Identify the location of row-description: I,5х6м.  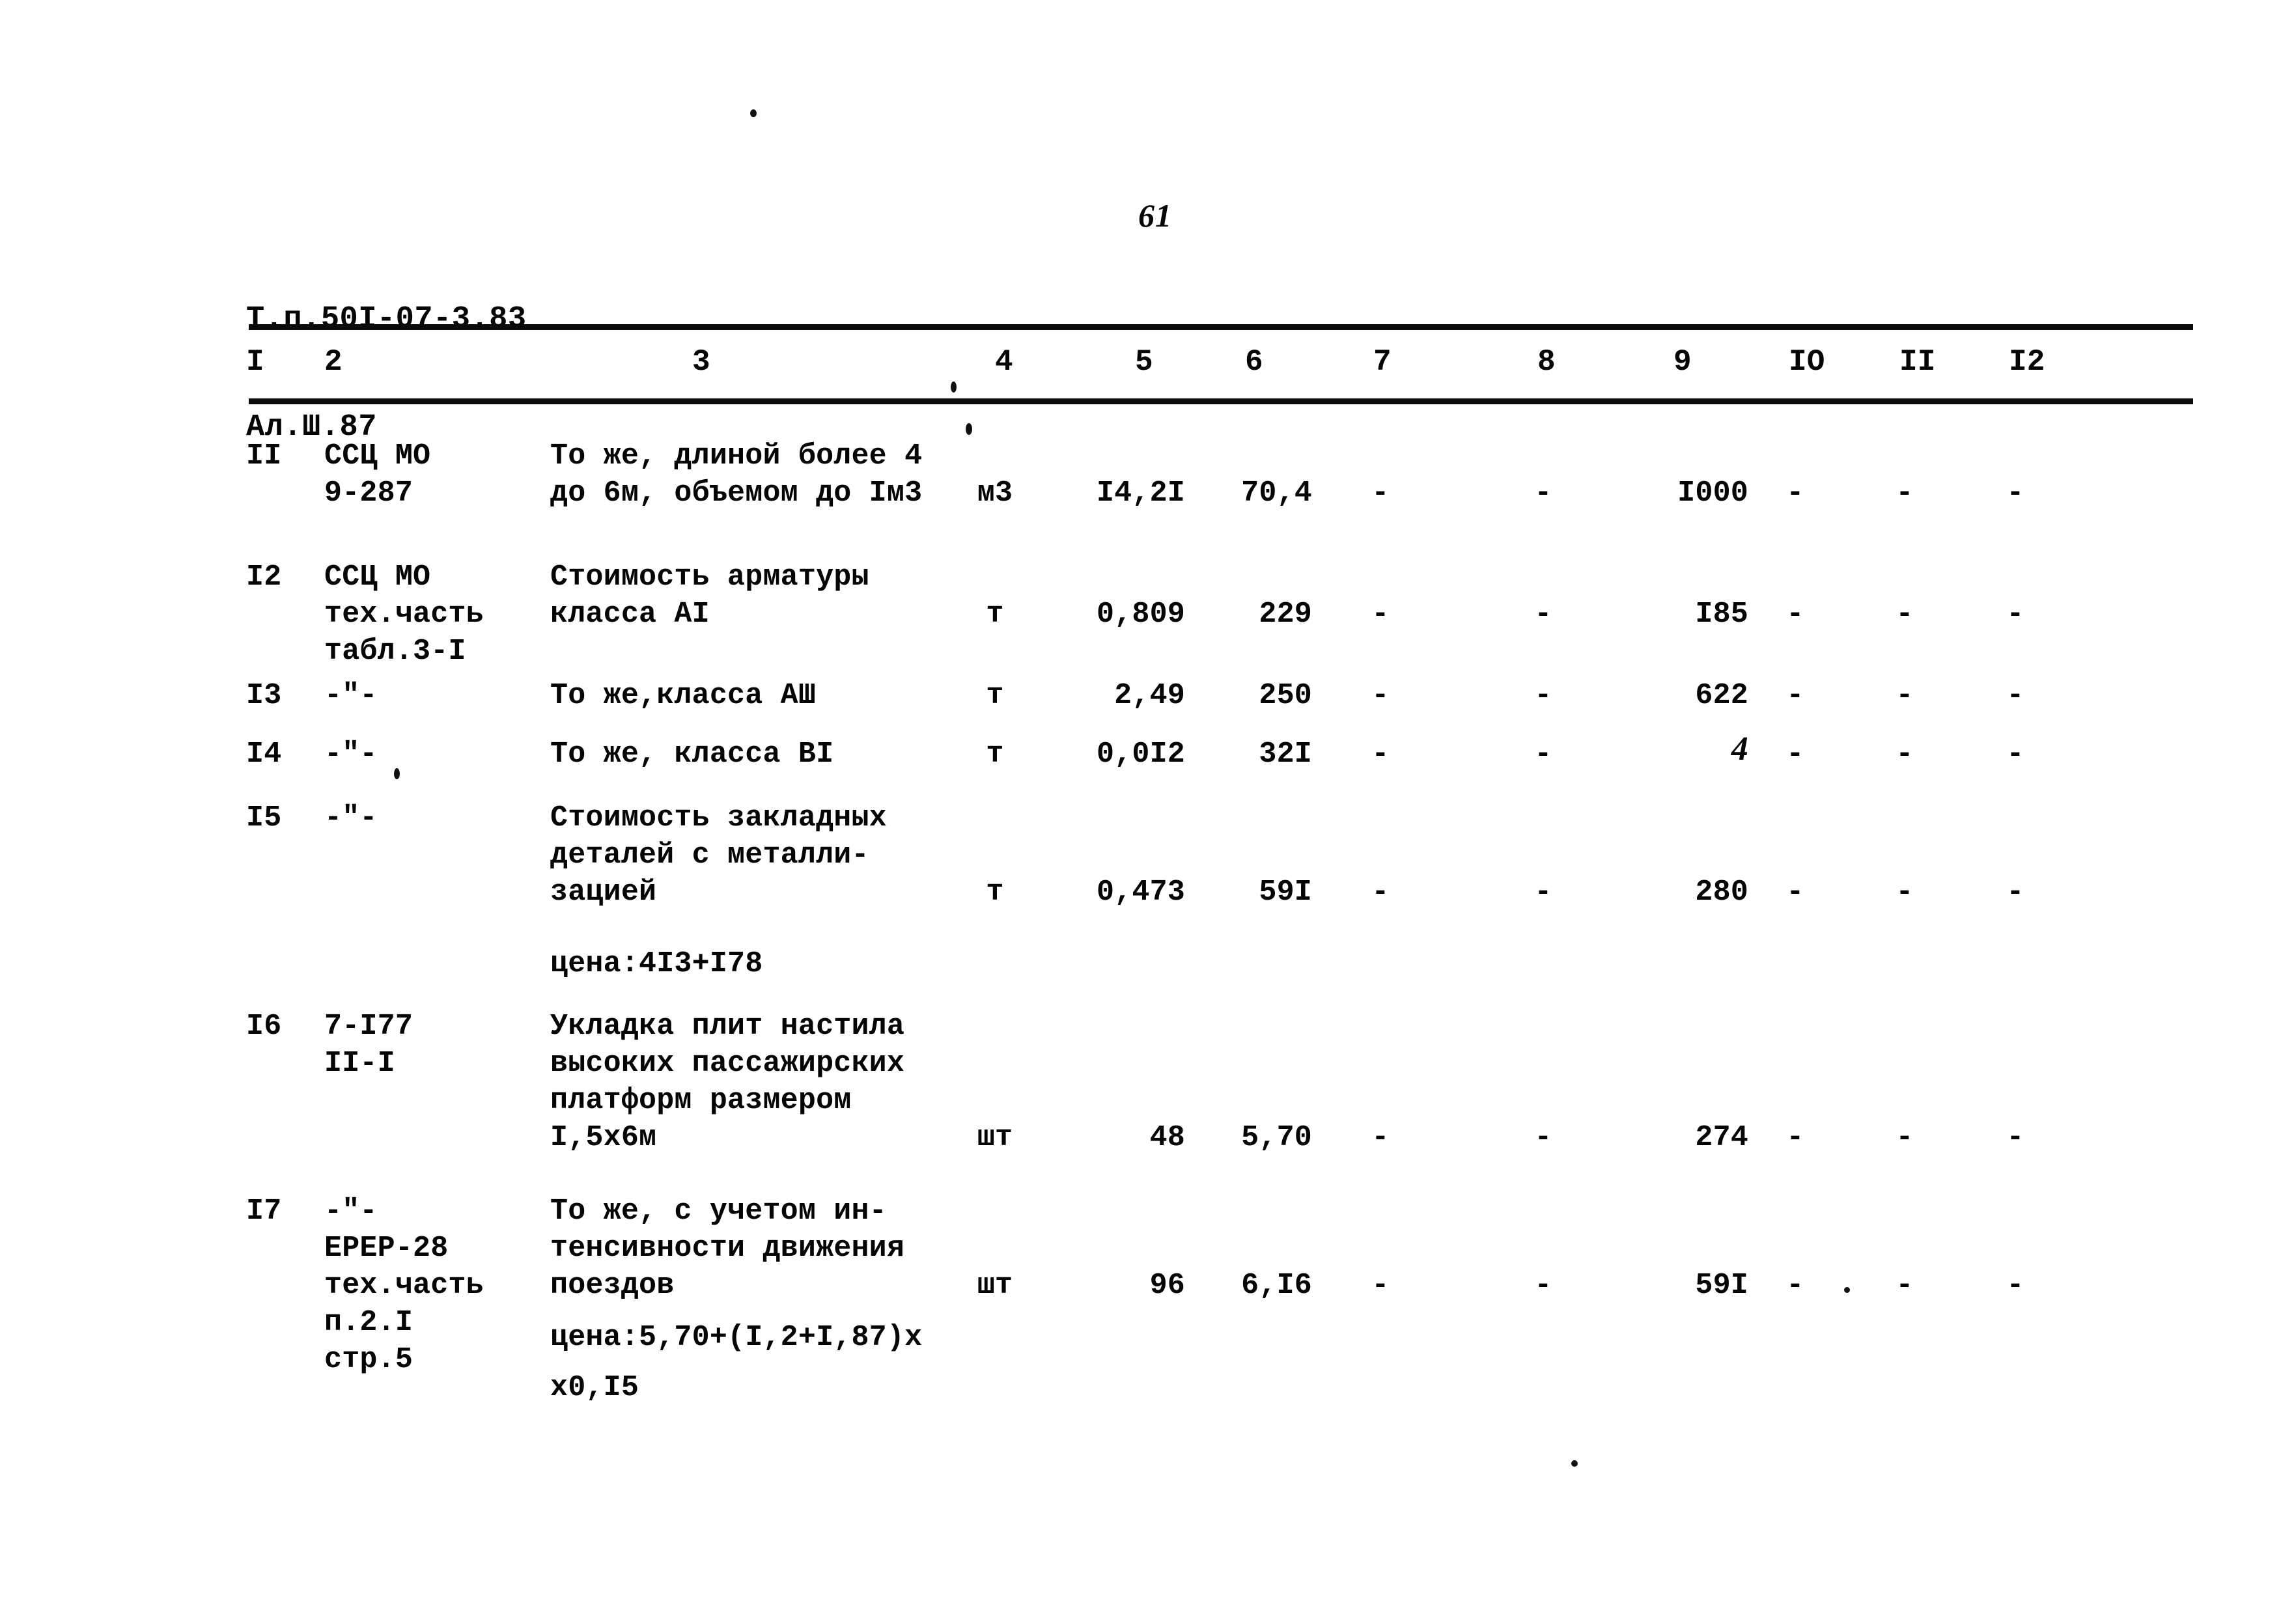
(603, 1137).